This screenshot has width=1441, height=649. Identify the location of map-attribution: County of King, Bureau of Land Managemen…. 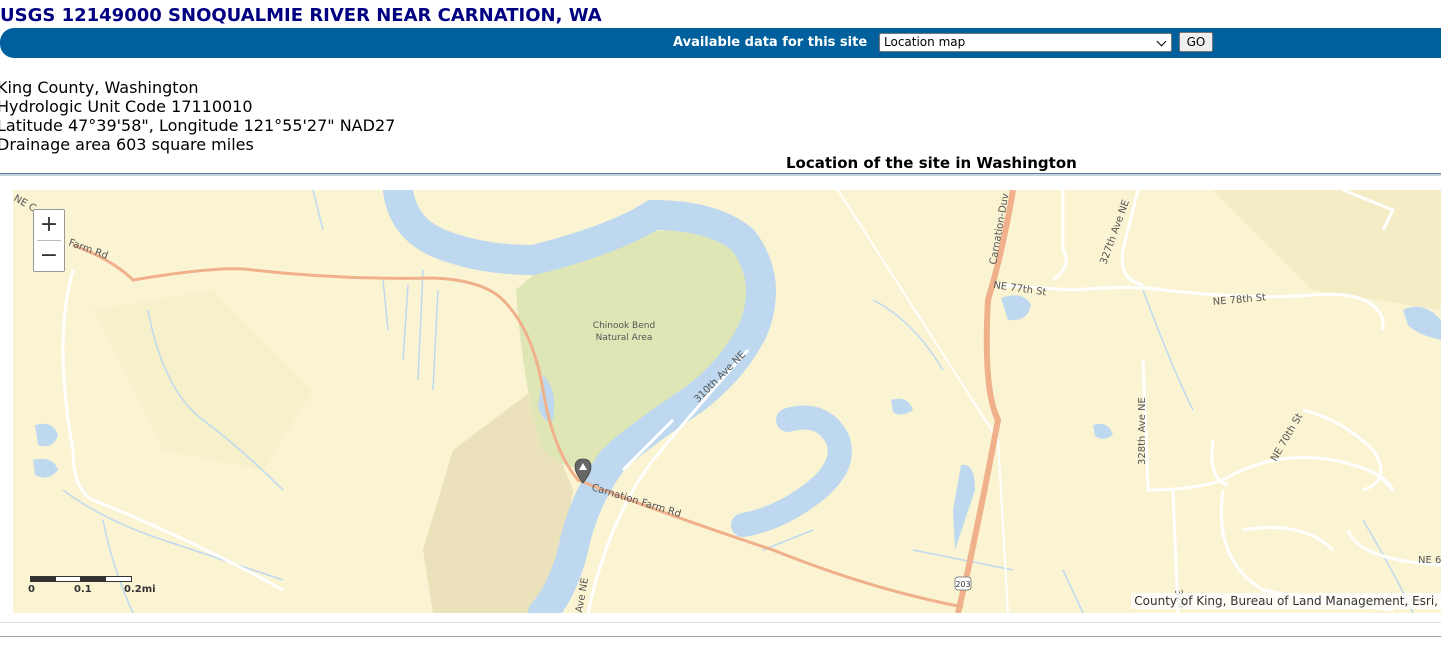
(1286, 601).